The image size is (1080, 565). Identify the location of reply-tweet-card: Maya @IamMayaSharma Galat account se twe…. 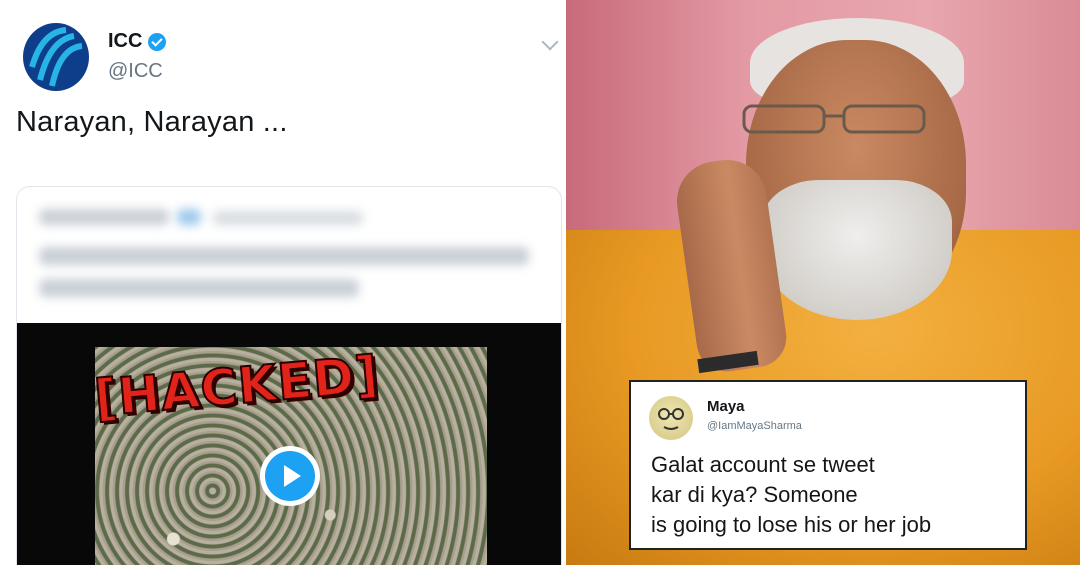
(828, 465).